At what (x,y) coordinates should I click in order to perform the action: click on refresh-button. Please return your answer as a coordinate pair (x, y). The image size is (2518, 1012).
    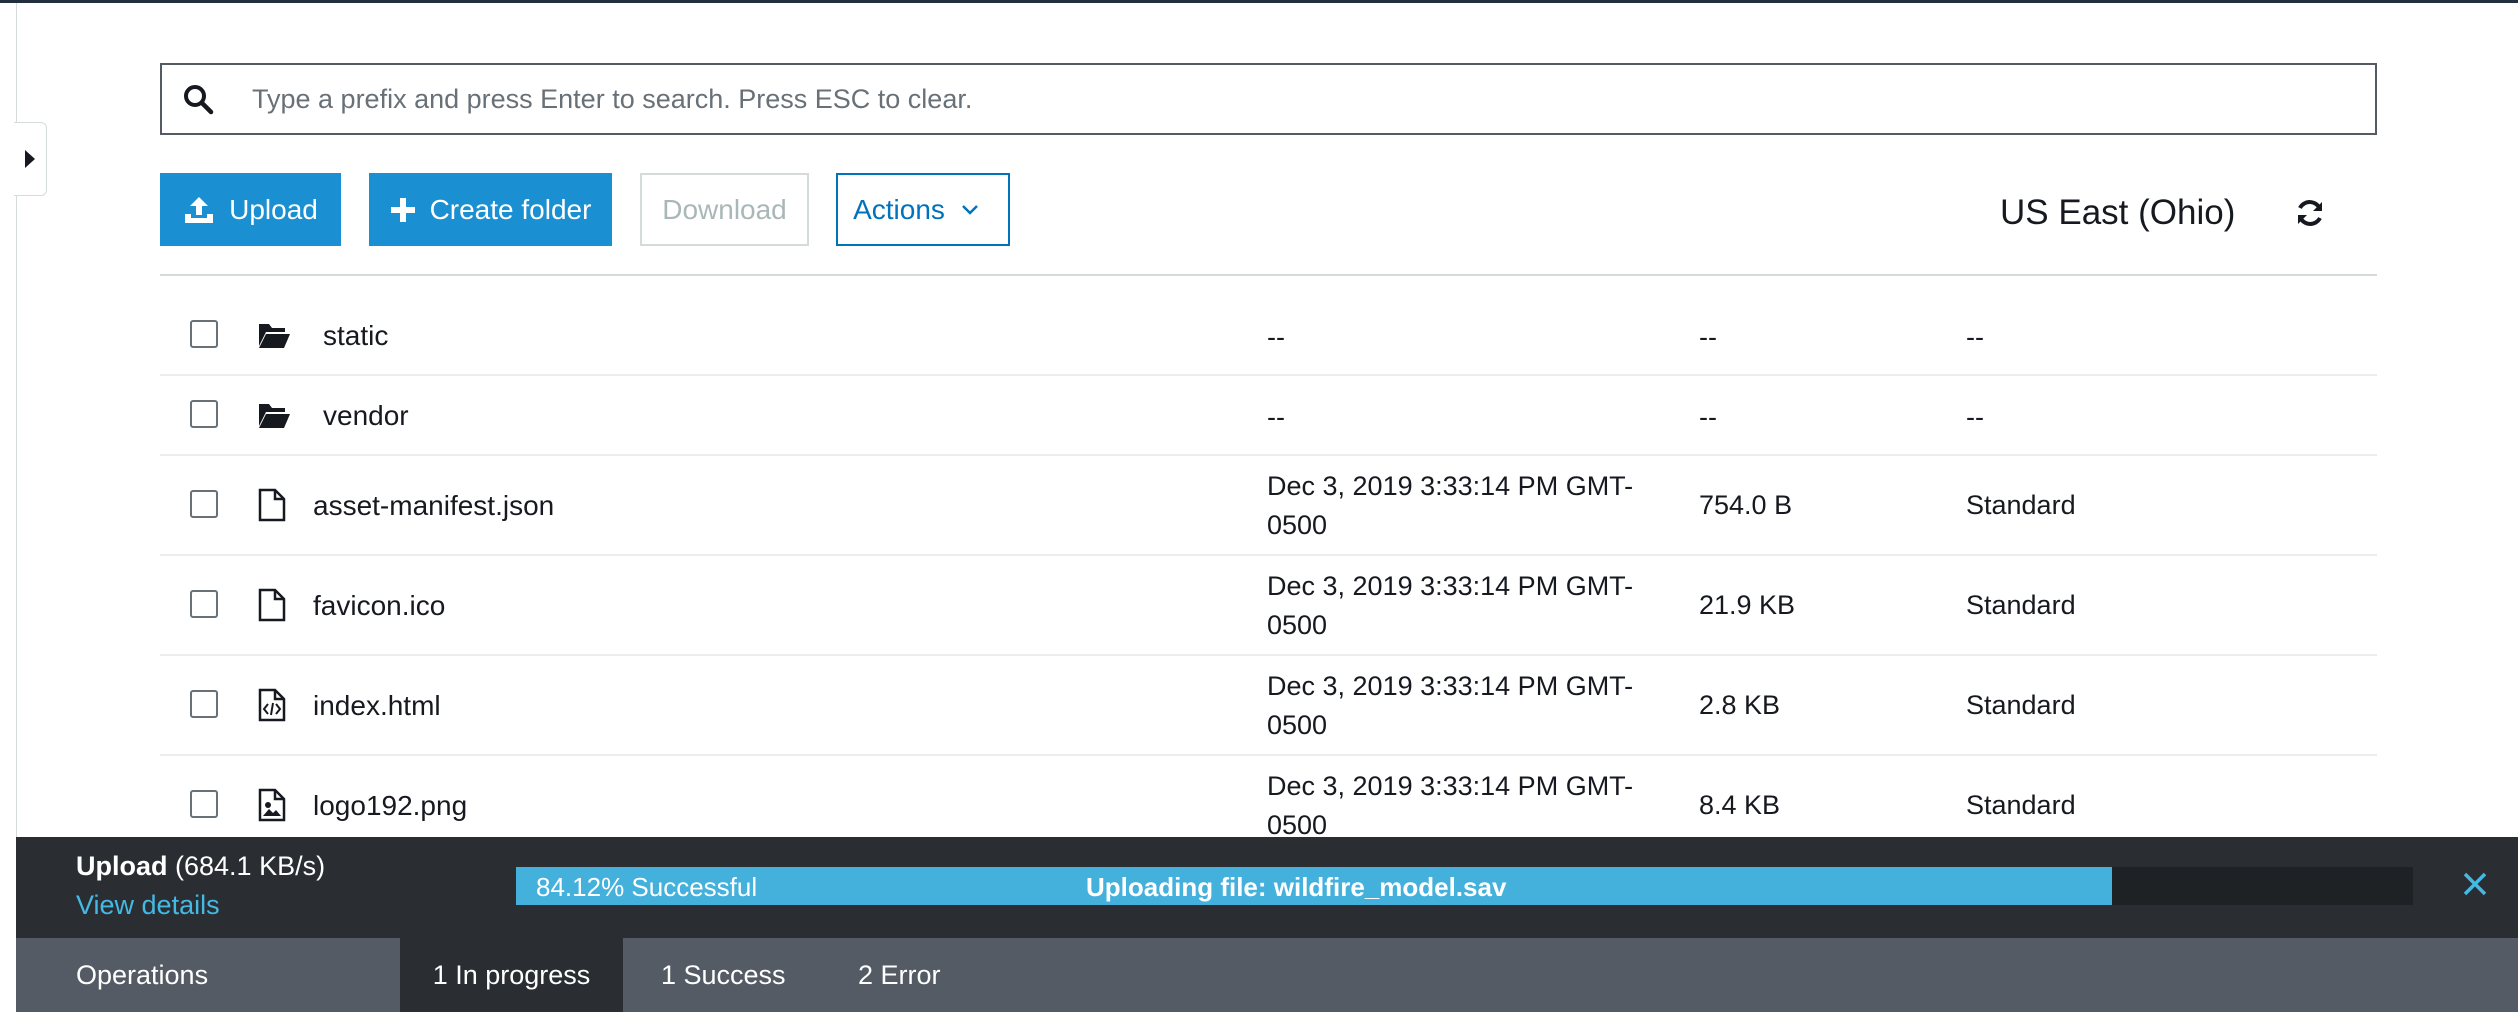
    Looking at the image, I should click on (2310, 215).